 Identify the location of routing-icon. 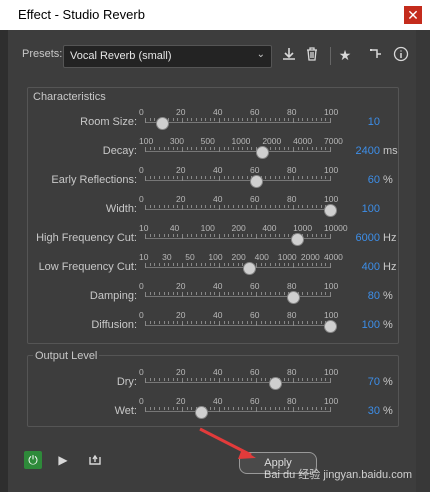
(376, 55).